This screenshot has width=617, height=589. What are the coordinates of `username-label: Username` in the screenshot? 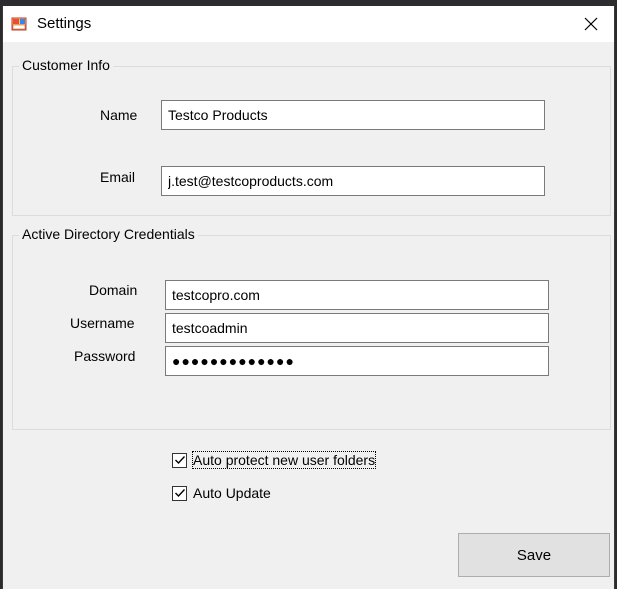 It's located at (102, 323).